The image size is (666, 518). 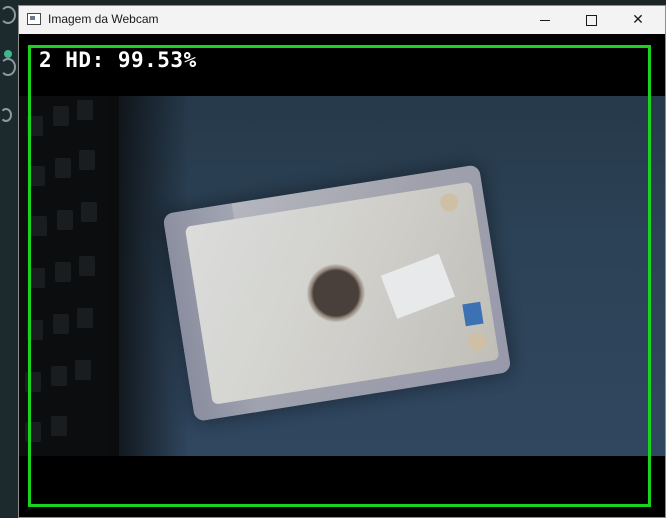 I want to click on maximize-button, so click(x=591, y=20).